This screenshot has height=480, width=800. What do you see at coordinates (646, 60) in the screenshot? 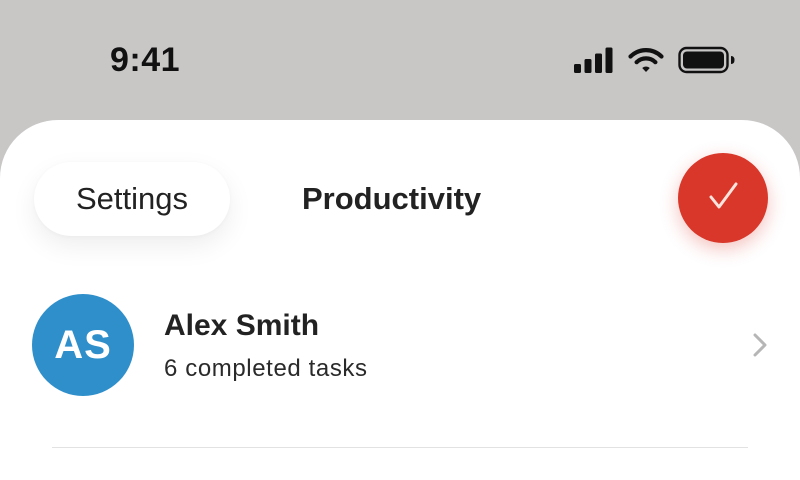
I see `wifi-icon` at bounding box center [646, 60].